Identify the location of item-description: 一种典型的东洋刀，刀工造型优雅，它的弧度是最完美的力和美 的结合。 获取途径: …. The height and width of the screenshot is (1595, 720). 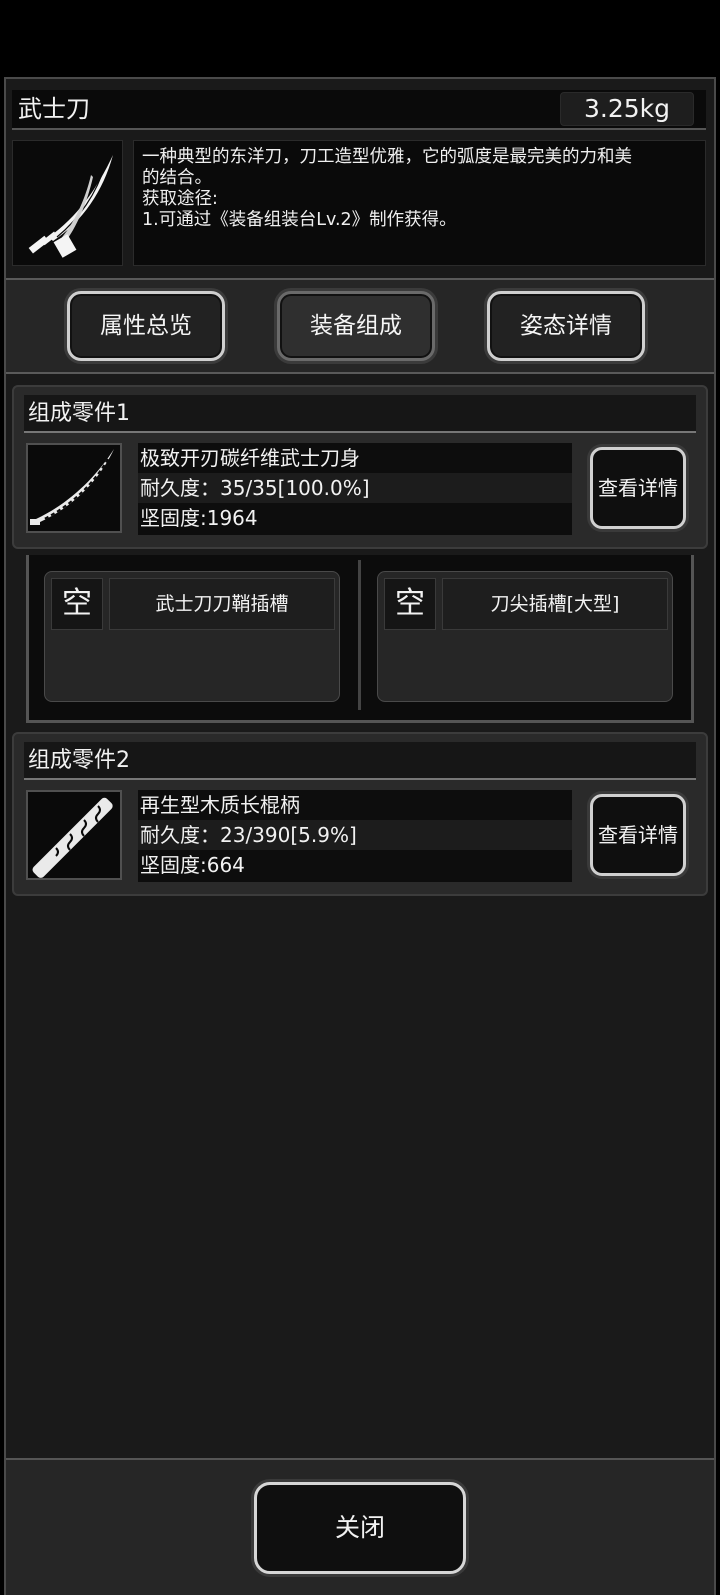
(419, 203).